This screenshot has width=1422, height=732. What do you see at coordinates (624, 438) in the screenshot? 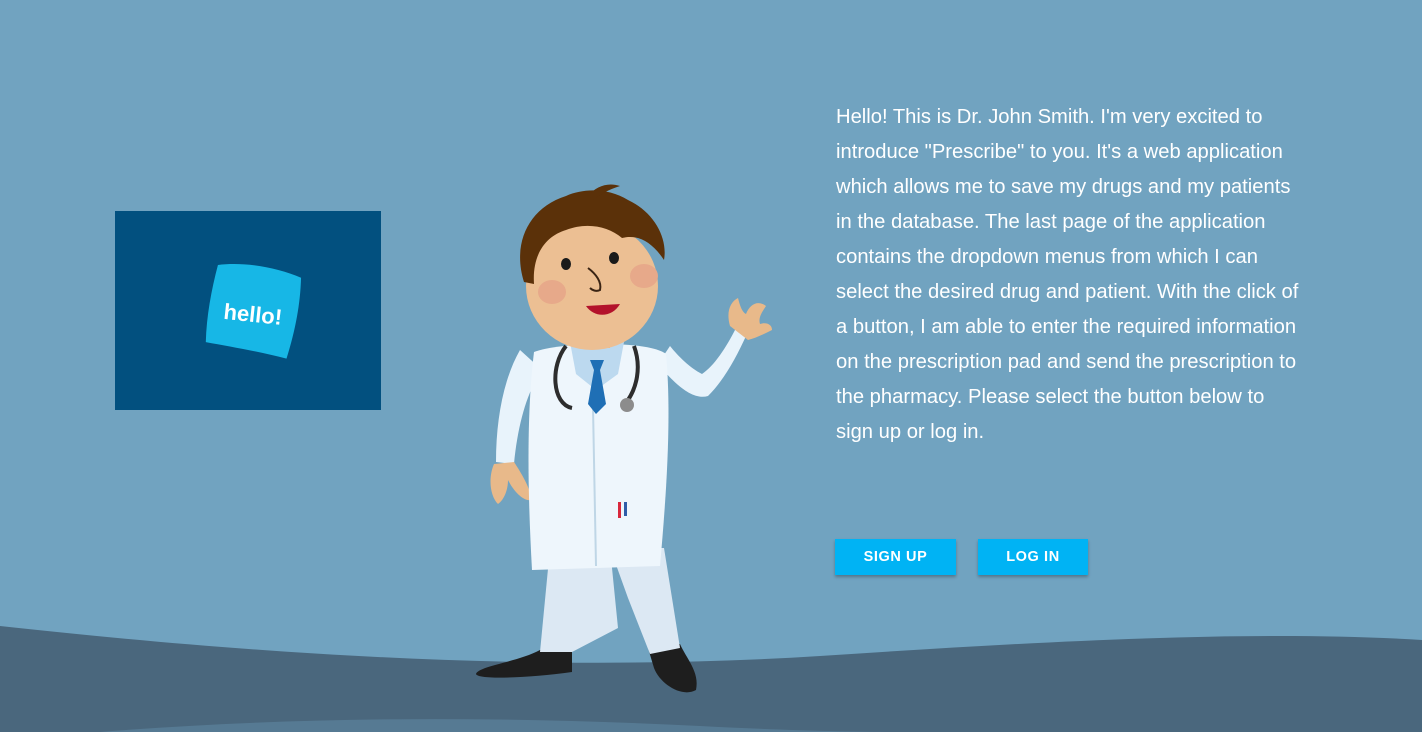
I see `doctor-waving-icon` at bounding box center [624, 438].